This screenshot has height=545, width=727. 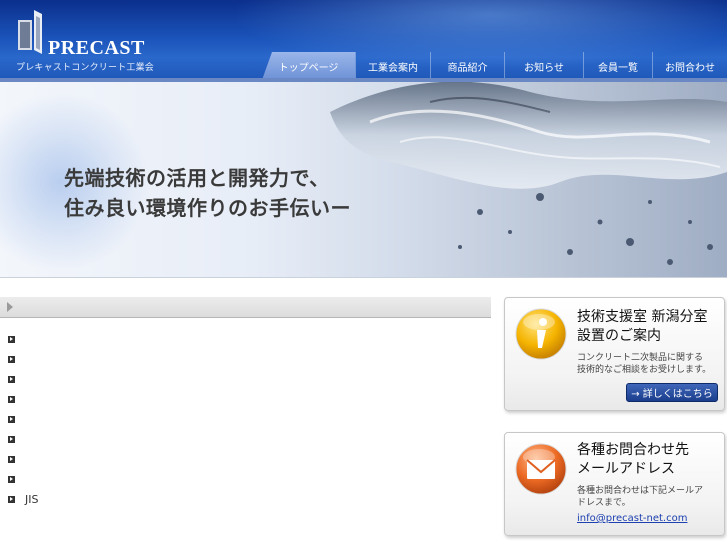 What do you see at coordinates (245, 307) in the screenshot?
I see `section-header-bar` at bounding box center [245, 307].